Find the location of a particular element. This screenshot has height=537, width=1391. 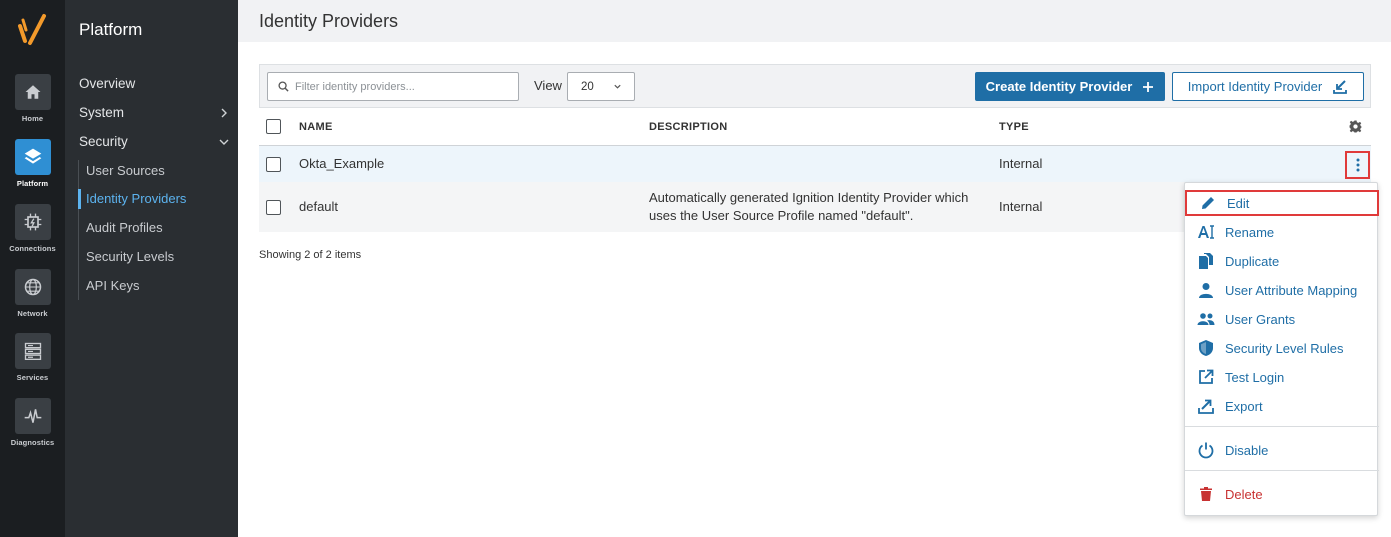

menu-item-duplicate: Duplicate is located at coordinates (1282, 261).